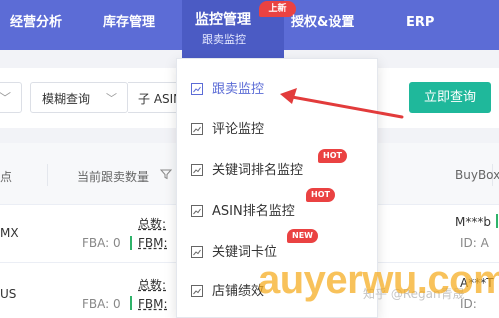 The height and width of the screenshot is (318, 499). Describe the element at coordinates (224, 39) in the screenshot. I see `nav-item-monitoring-sub: 跟卖监控` at that location.